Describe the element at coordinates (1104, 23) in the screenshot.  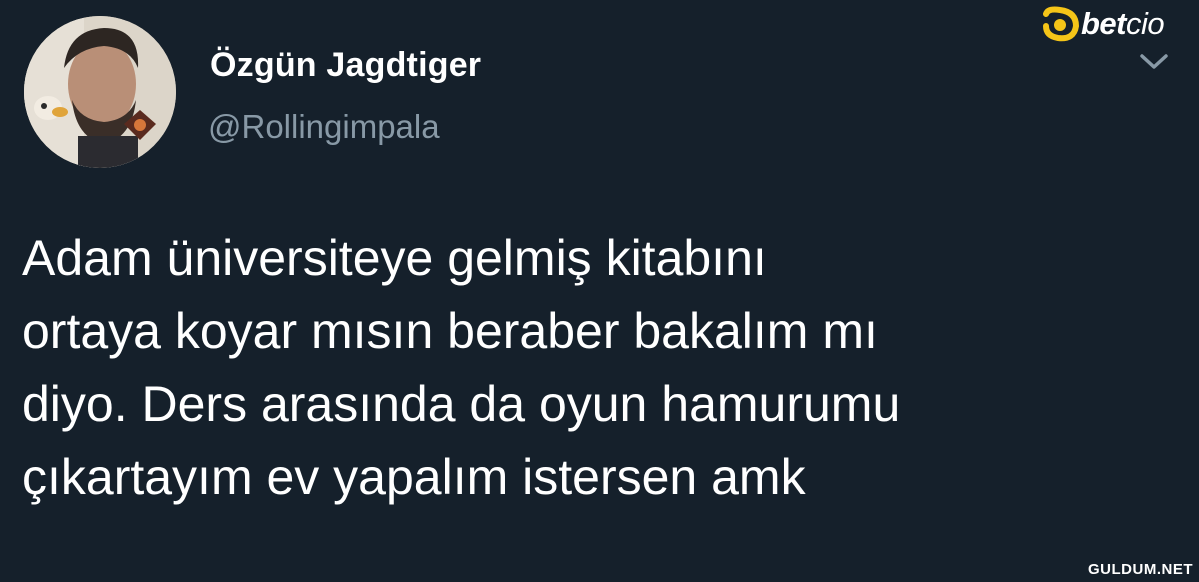
I see `brand-logo-bold: bet` at that location.